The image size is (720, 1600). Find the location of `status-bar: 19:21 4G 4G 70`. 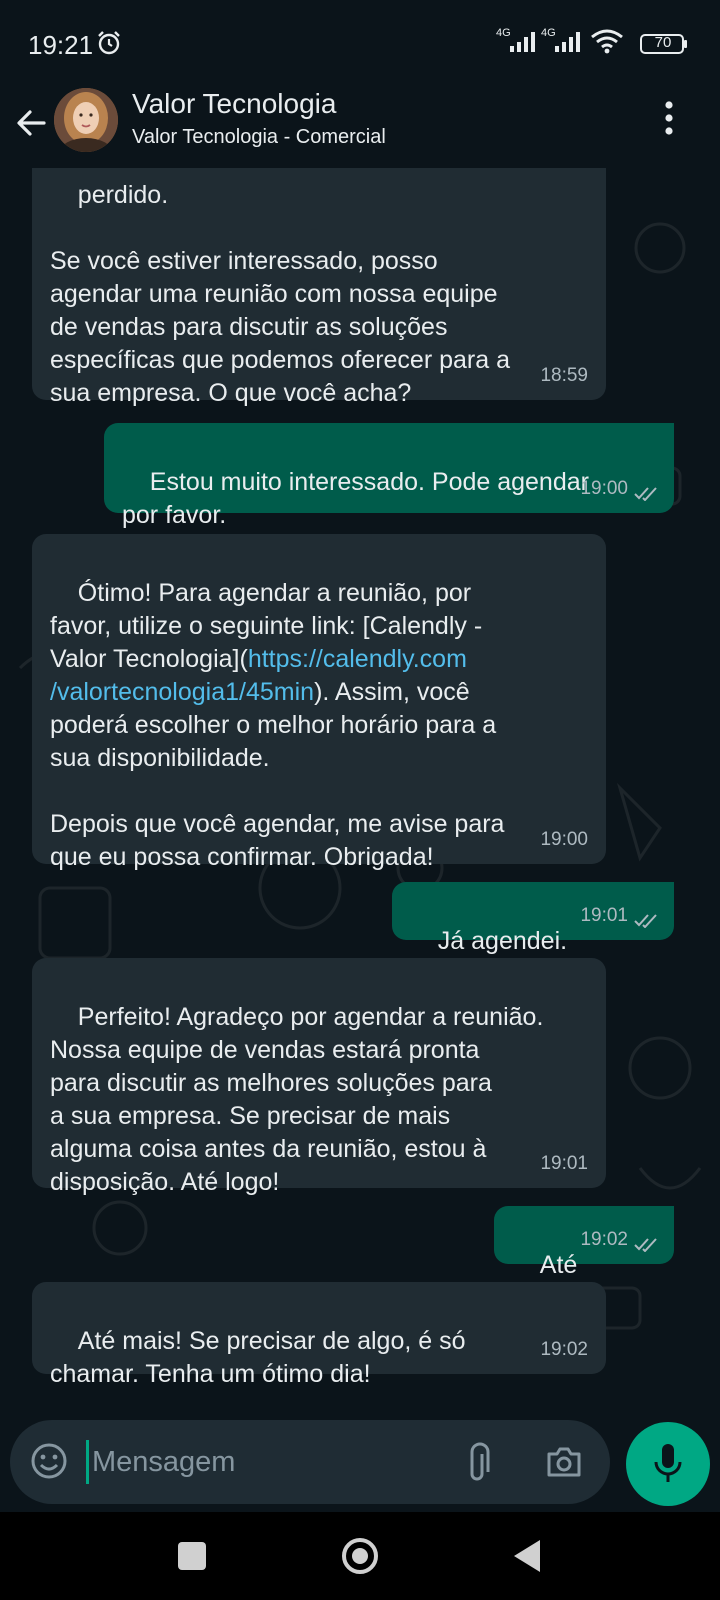

status-bar: 19:21 4G 4G 70 is located at coordinates (360, 44).